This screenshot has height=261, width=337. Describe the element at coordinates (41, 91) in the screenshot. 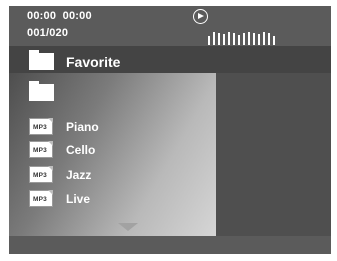

I see `parent-folder-icon` at that location.